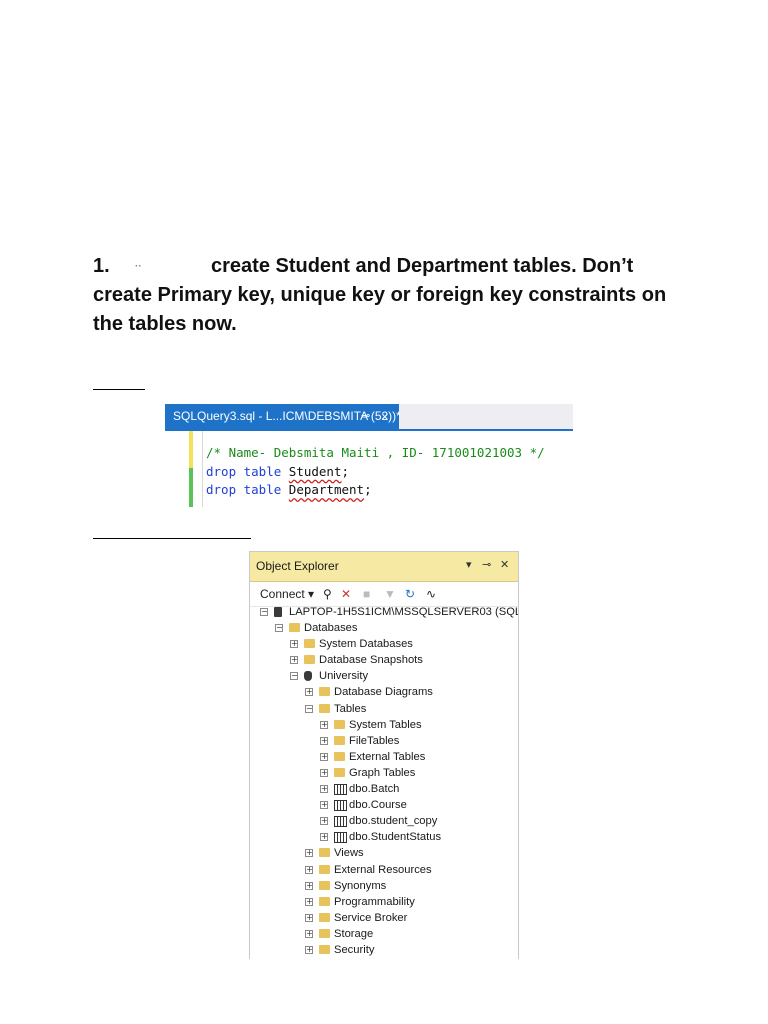  What do you see at coordinates (384, 950) in the screenshot?
I see `tree-node: + Security` at bounding box center [384, 950].